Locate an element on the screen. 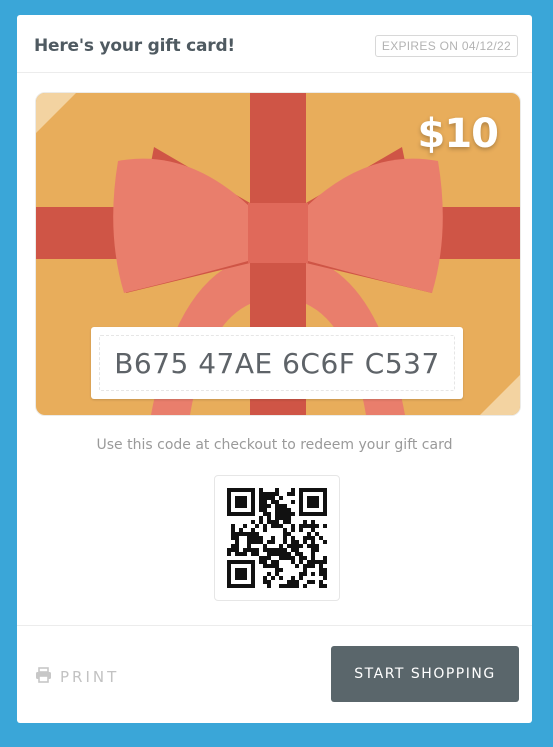 This screenshot has width=553, height=747. gift-code-frame: B675 47AE 6C6F C537 is located at coordinates (277, 363).